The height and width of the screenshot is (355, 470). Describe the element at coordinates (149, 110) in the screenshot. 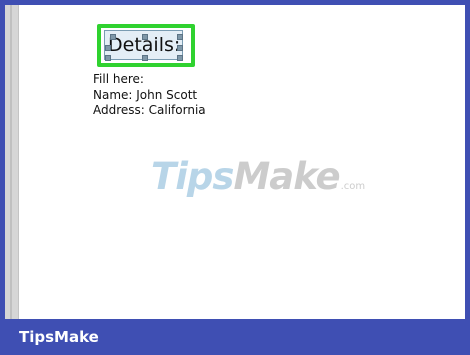

I see `document-line-address: Address: California` at that location.